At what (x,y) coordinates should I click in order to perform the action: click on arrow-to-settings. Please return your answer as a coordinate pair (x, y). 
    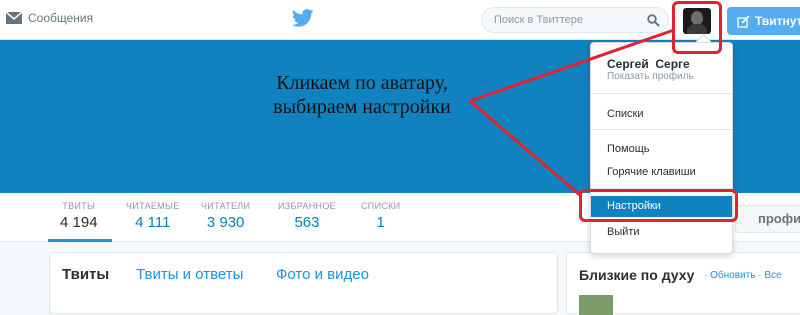
    Looking at the image, I should click on (525, 148).